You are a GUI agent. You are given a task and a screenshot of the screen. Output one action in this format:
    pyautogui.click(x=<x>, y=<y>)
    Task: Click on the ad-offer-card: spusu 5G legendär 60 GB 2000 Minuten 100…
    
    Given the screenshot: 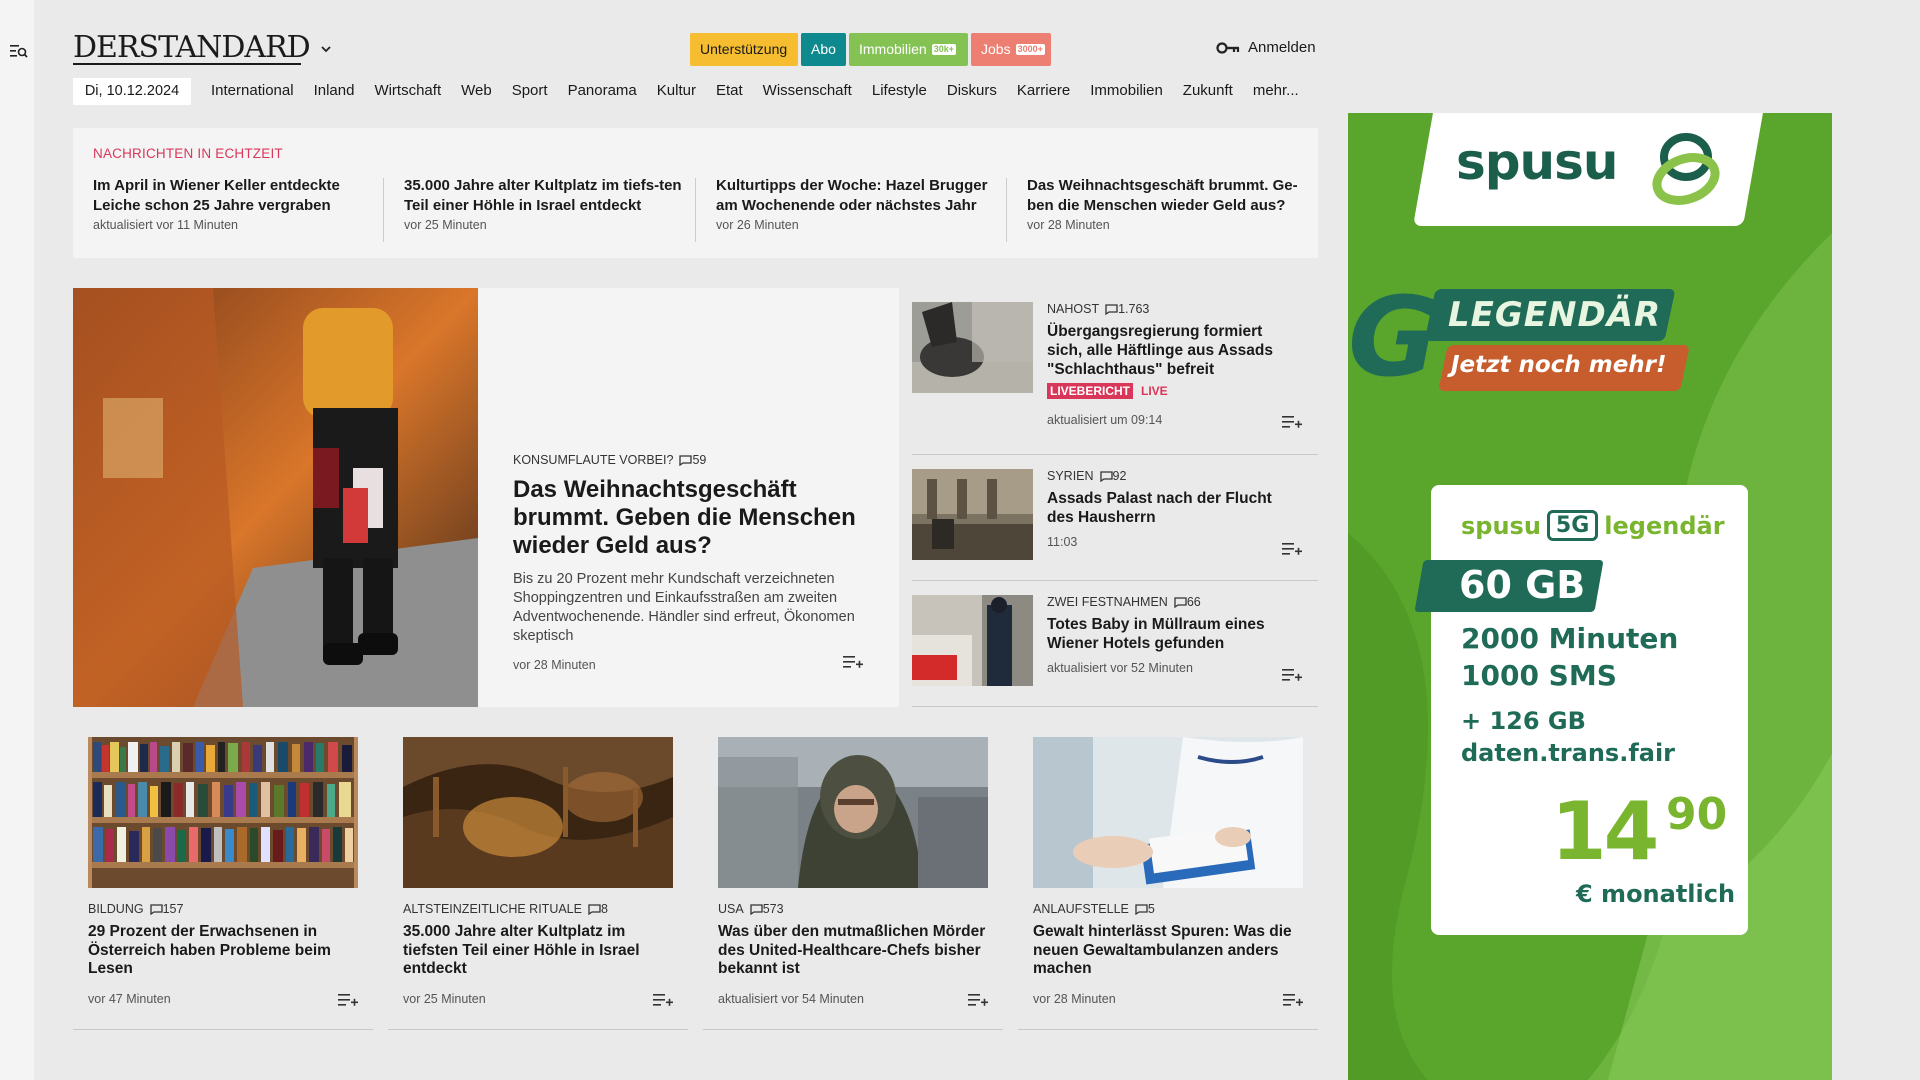 What is the action you would take?
    pyautogui.click(x=1581, y=710)
    